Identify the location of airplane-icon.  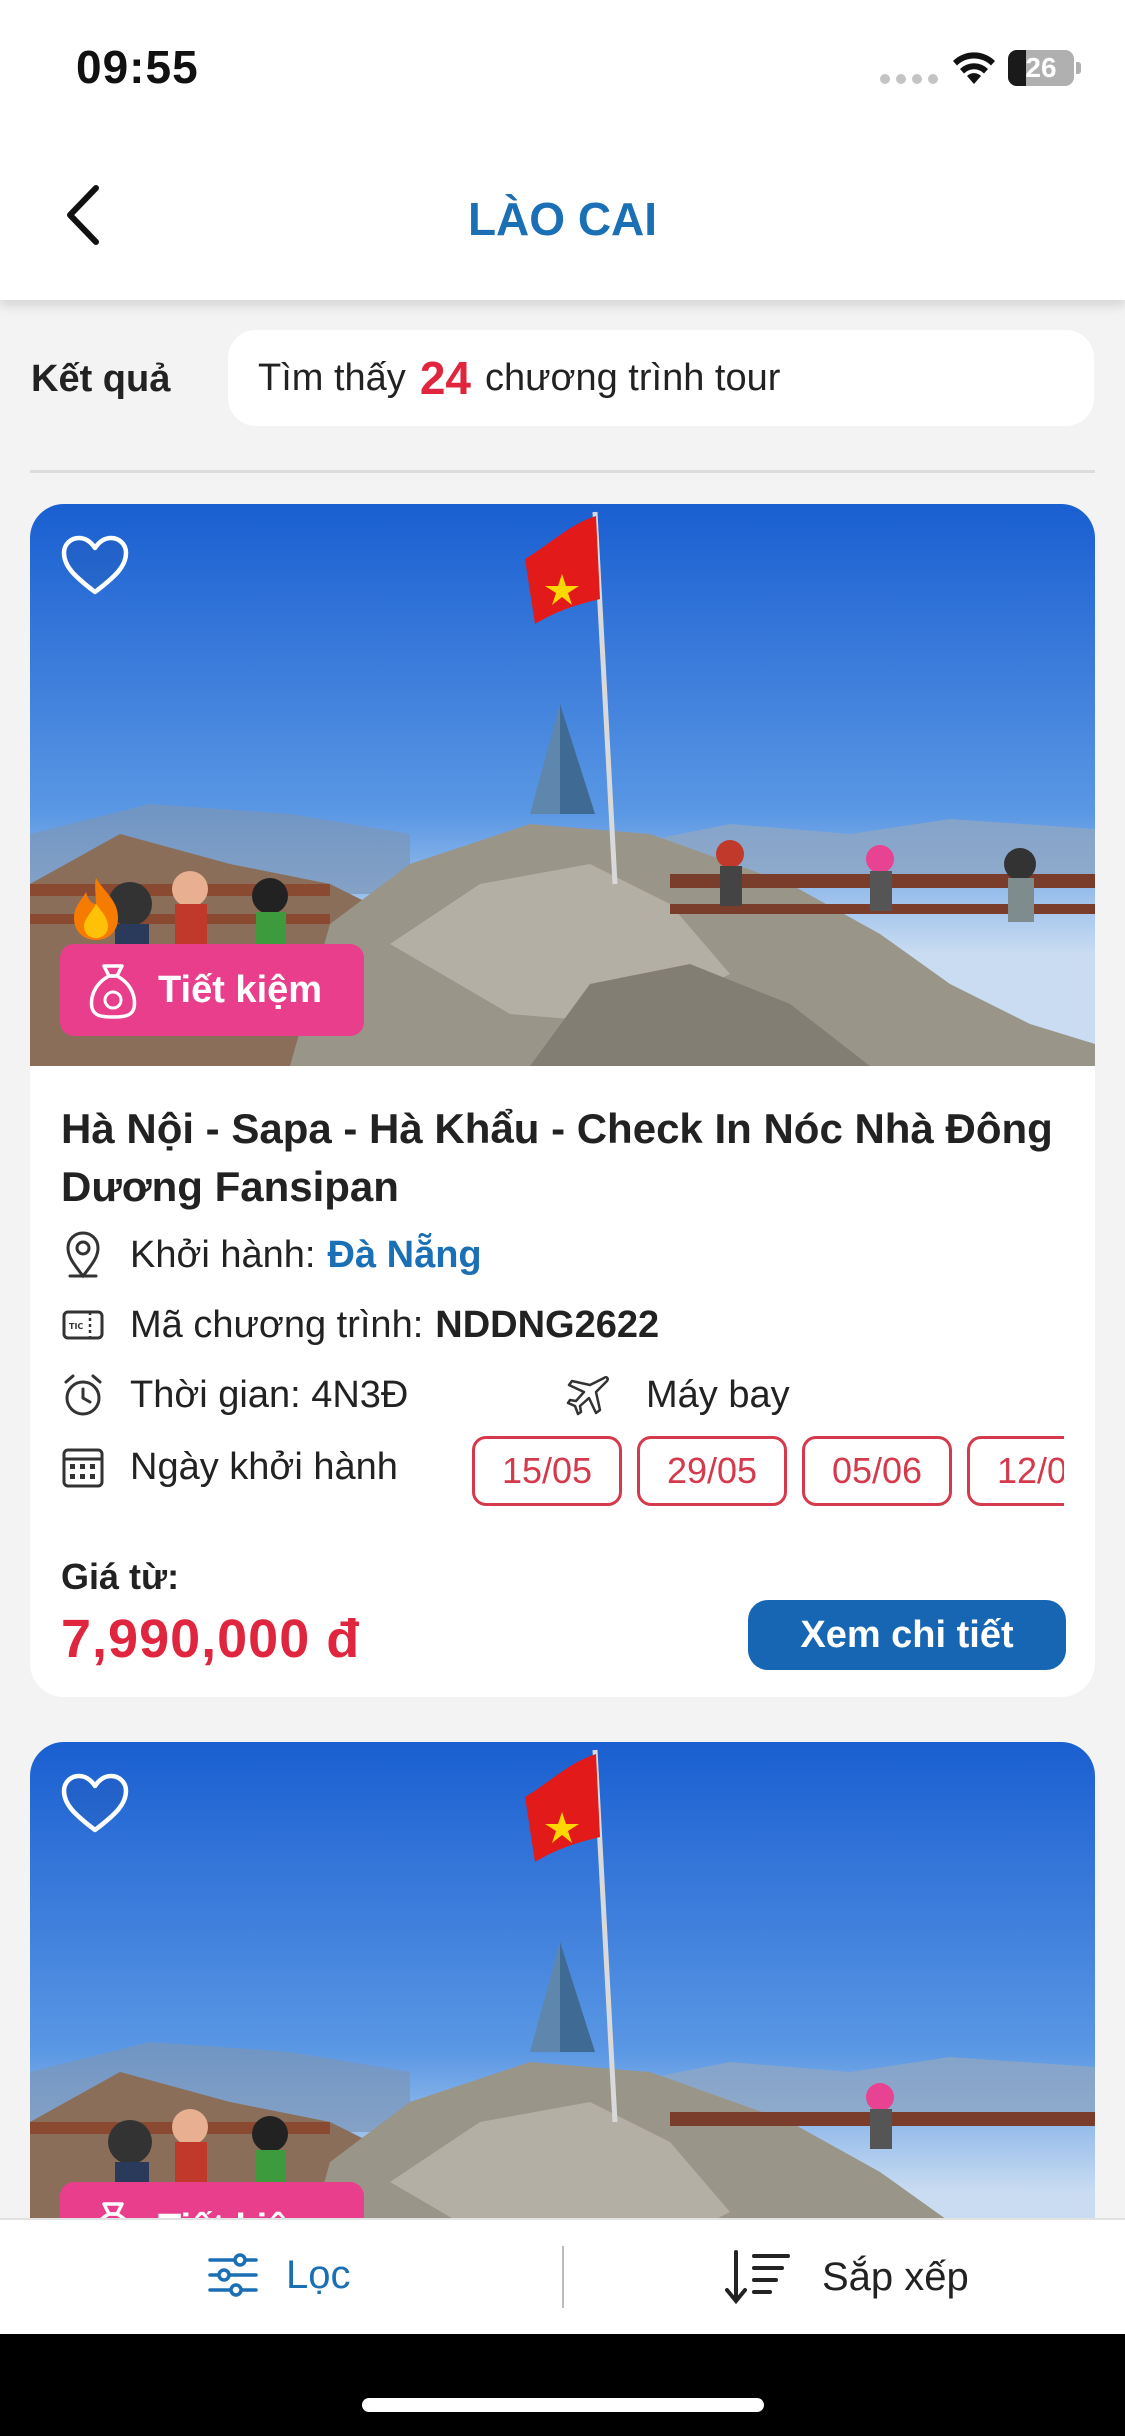
(589, 1395).